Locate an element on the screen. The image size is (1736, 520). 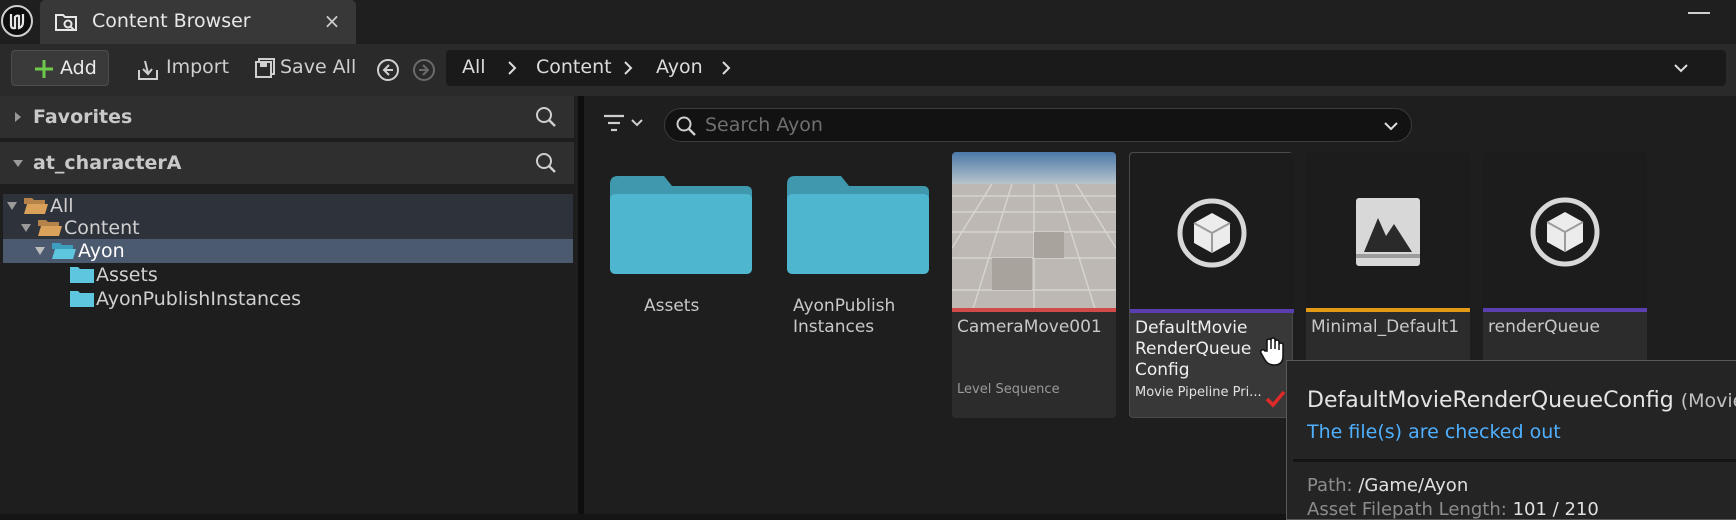
path-key: Path: is located at coordinates (1330, 485).